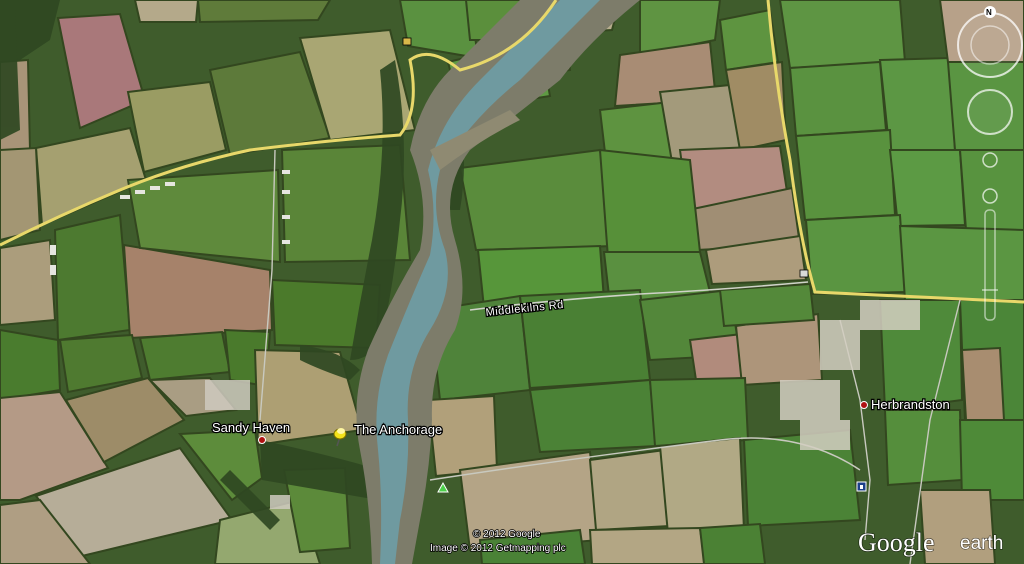 This screenshot has width=1024, height=564. What do you see at coordinates (498, 548) in the screenshot?
I see `copyright-line-2: Image © 2012 Getmapping plc` at bounding box center [498, 548].